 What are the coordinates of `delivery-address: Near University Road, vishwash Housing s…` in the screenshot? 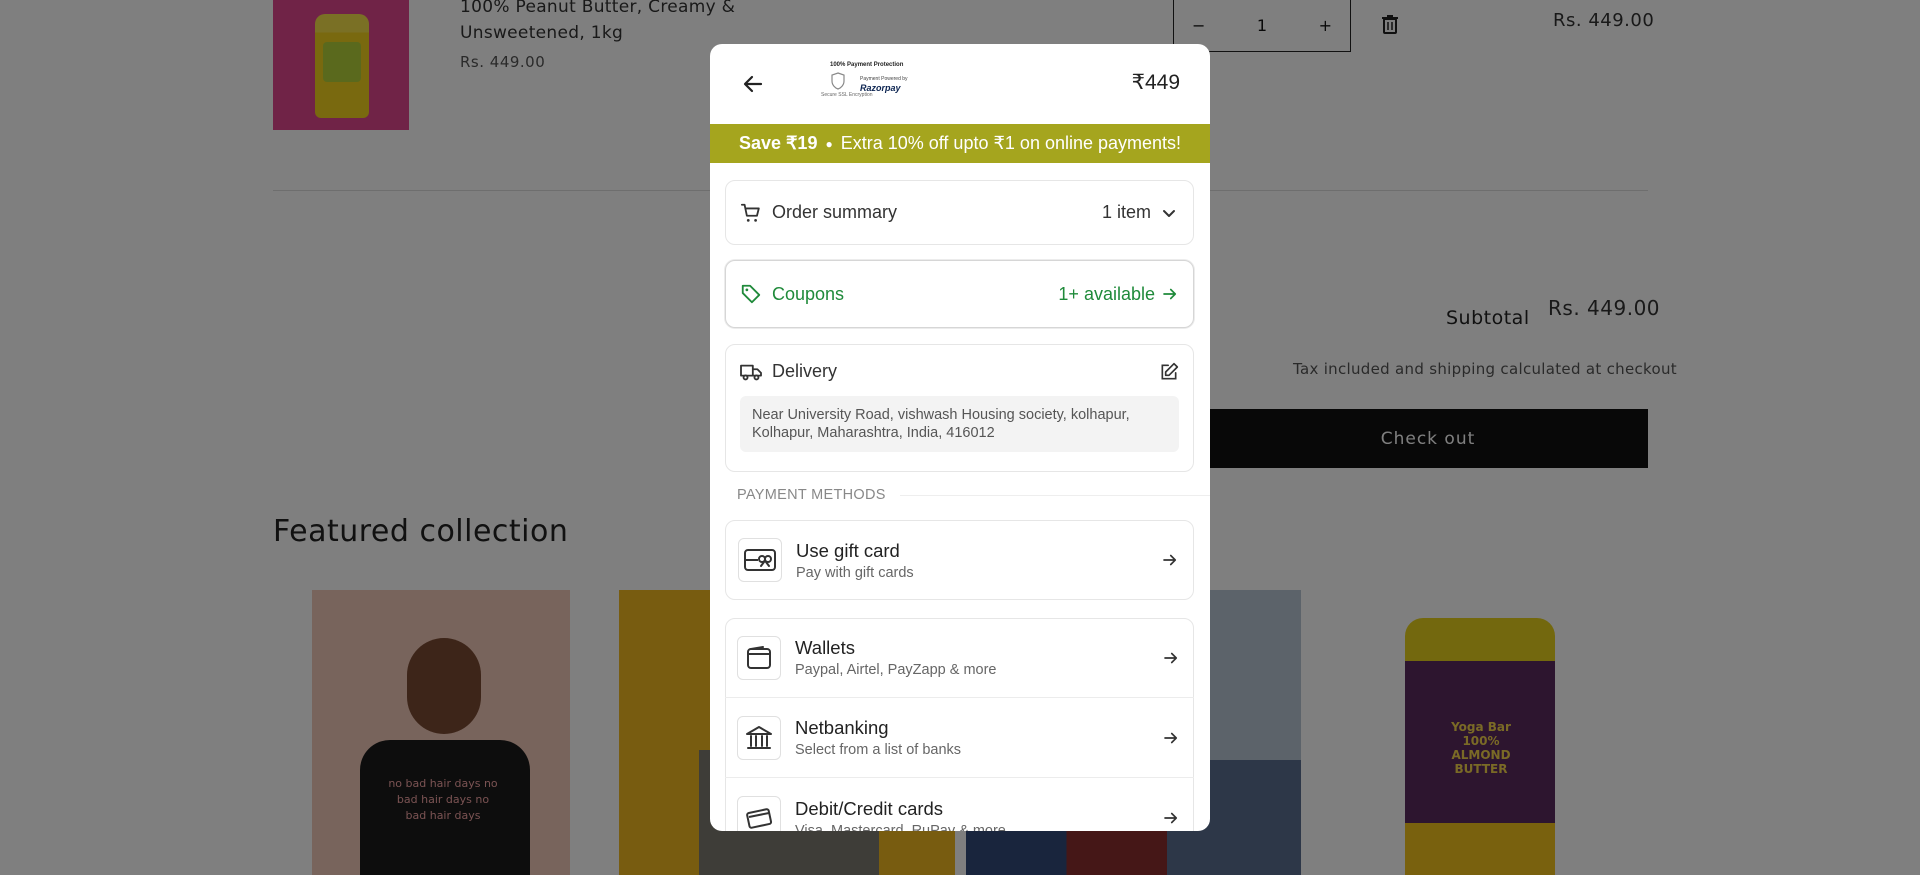 It's located at (959, 424).